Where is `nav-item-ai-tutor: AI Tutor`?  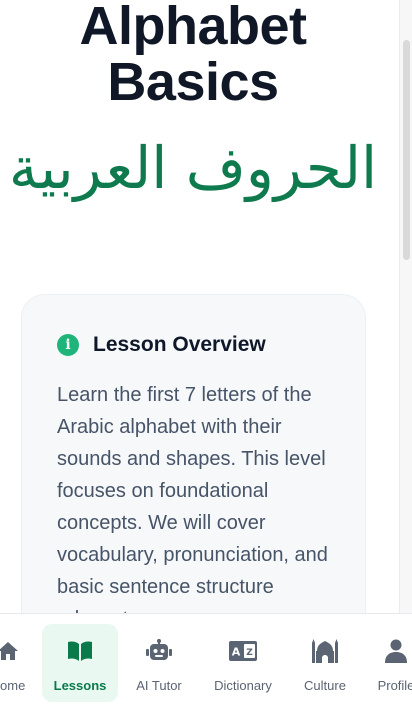
nav-item-ai-tutor: AI Tutor is located at coordinates (159, 663).